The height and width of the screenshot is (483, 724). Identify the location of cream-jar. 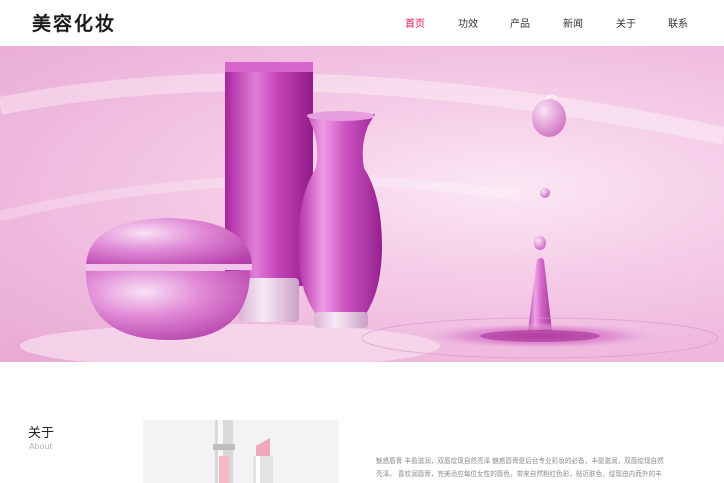
(169, 279).